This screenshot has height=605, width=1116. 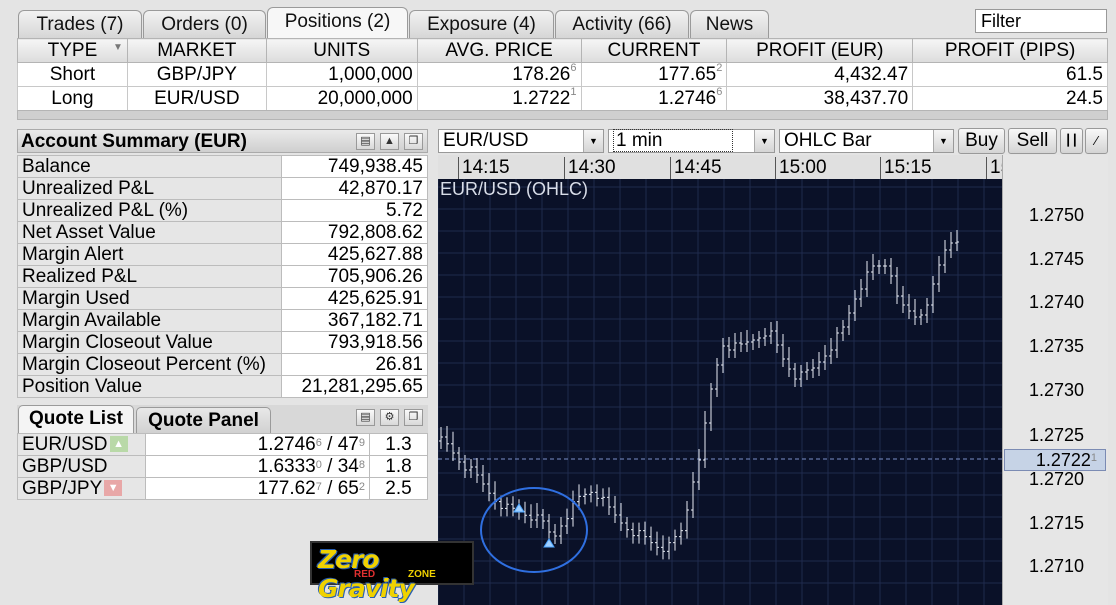 I want to click on summary-value: 21,281,295.65, so click(x=354, y=386).